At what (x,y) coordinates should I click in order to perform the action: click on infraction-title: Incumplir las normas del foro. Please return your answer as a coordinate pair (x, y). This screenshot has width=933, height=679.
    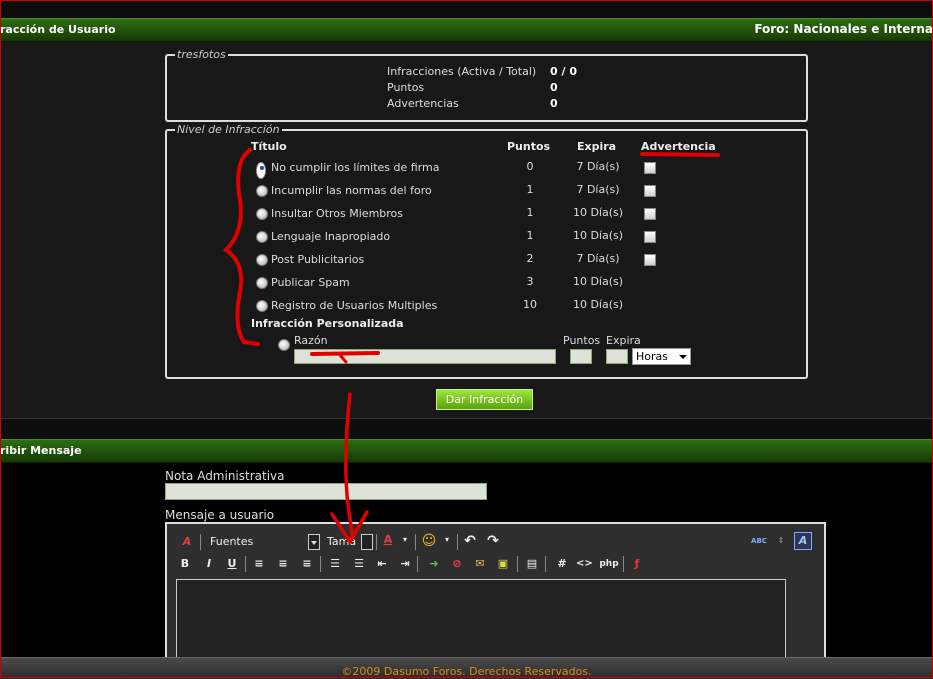
    Looking at the image, I should click on (351, 190).